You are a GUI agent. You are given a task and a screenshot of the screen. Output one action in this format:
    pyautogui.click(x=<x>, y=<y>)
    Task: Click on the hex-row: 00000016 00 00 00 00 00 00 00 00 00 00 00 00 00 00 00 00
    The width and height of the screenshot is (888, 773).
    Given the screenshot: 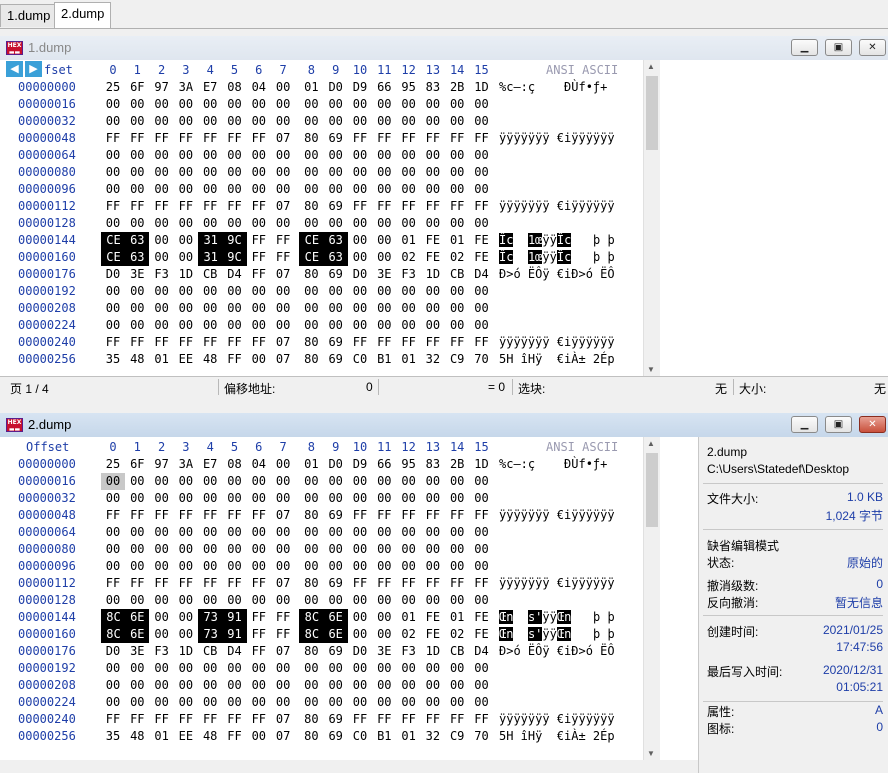 What is the action you would take?
    pyautogui.click(x=320, y=481)
    